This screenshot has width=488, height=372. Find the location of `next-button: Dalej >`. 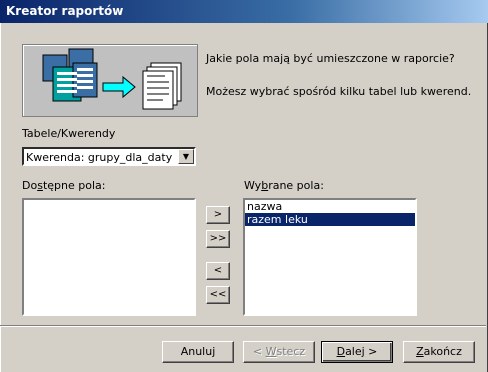

next-button: Dalej > is located at coordinates (357, 352).